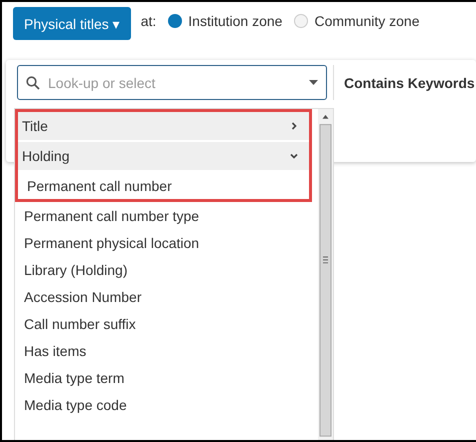 Image resolution: width=476 pixels, height=442 pixels. What do you see at coordinates (367, 21) in the screenshot?
I see `radio-label: Community zone` at bounding box center [367, 21].